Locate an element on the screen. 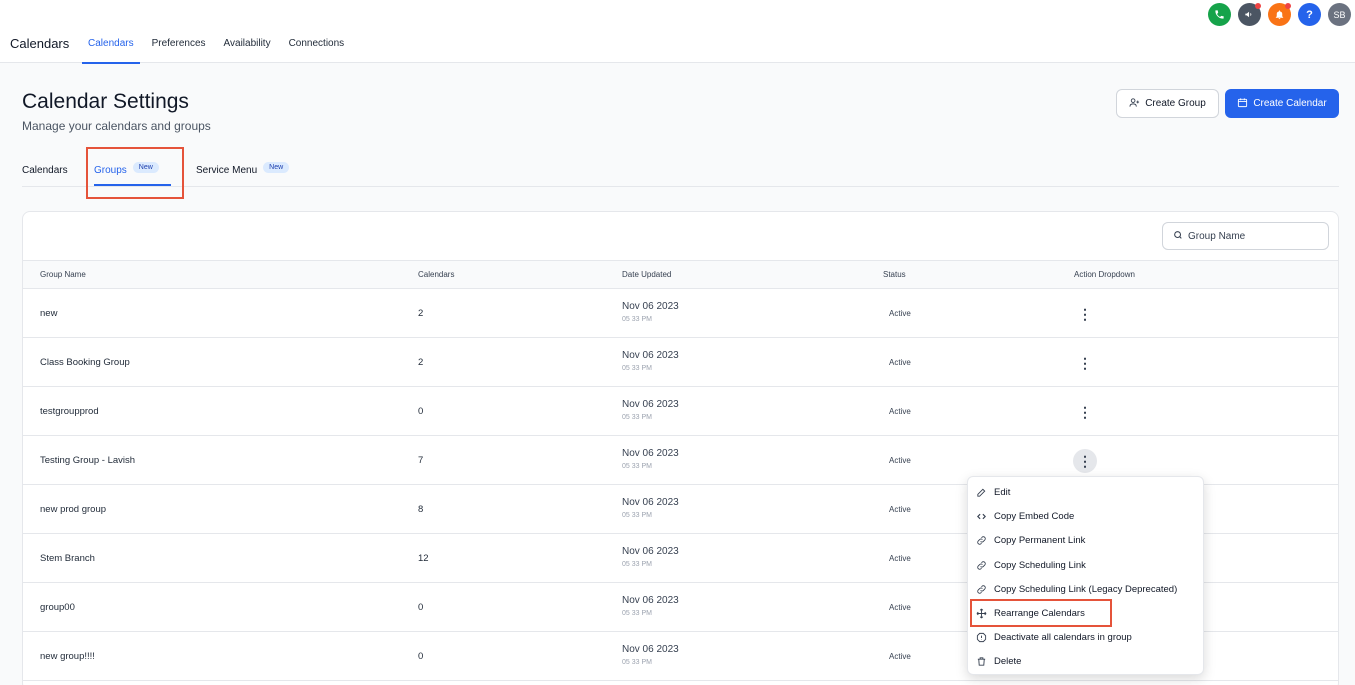 The image size is (1355, 685). calendar-count: 12 is located at coordinates (423, 558).